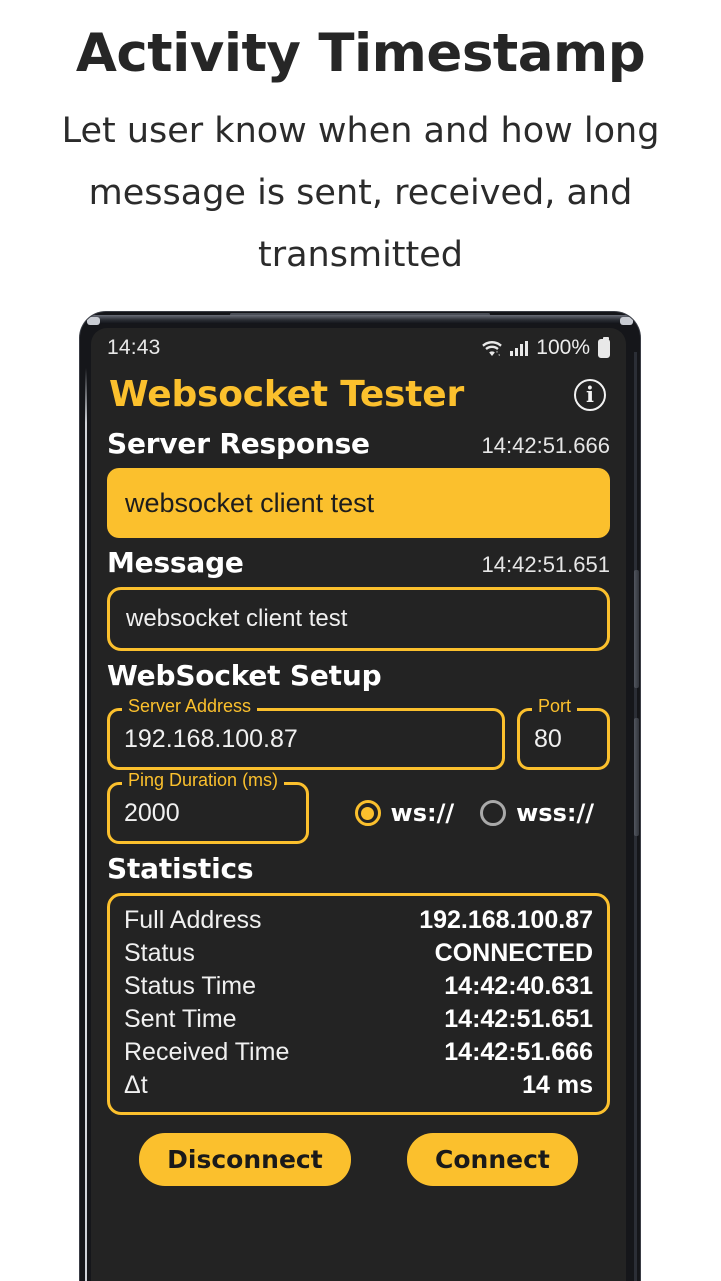 The width and height of the screenshot is (721, 1281). What do you see at coordinates (563, 347) in the screenshot?
I see `battery-percent-label: 100%` at bounding box center [563, 347].